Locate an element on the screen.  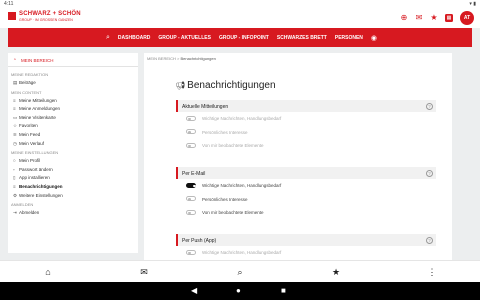
sidebar-header-label: MEIN BEREICH is located at coordinates (37, 60).